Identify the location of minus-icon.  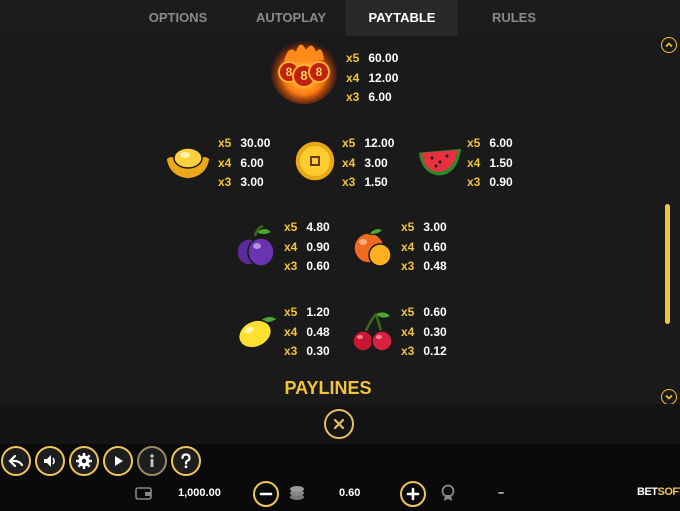
(266, 494).